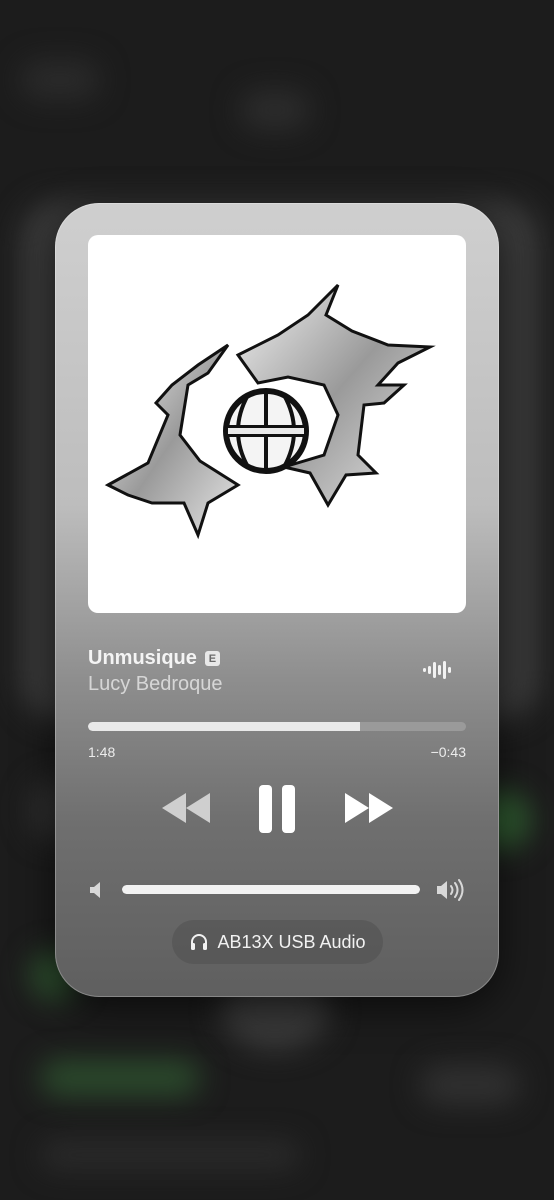  Describe the element at coordinates (448, 752) in the screenshot. I see `time-remaining: −0:43` at that location.